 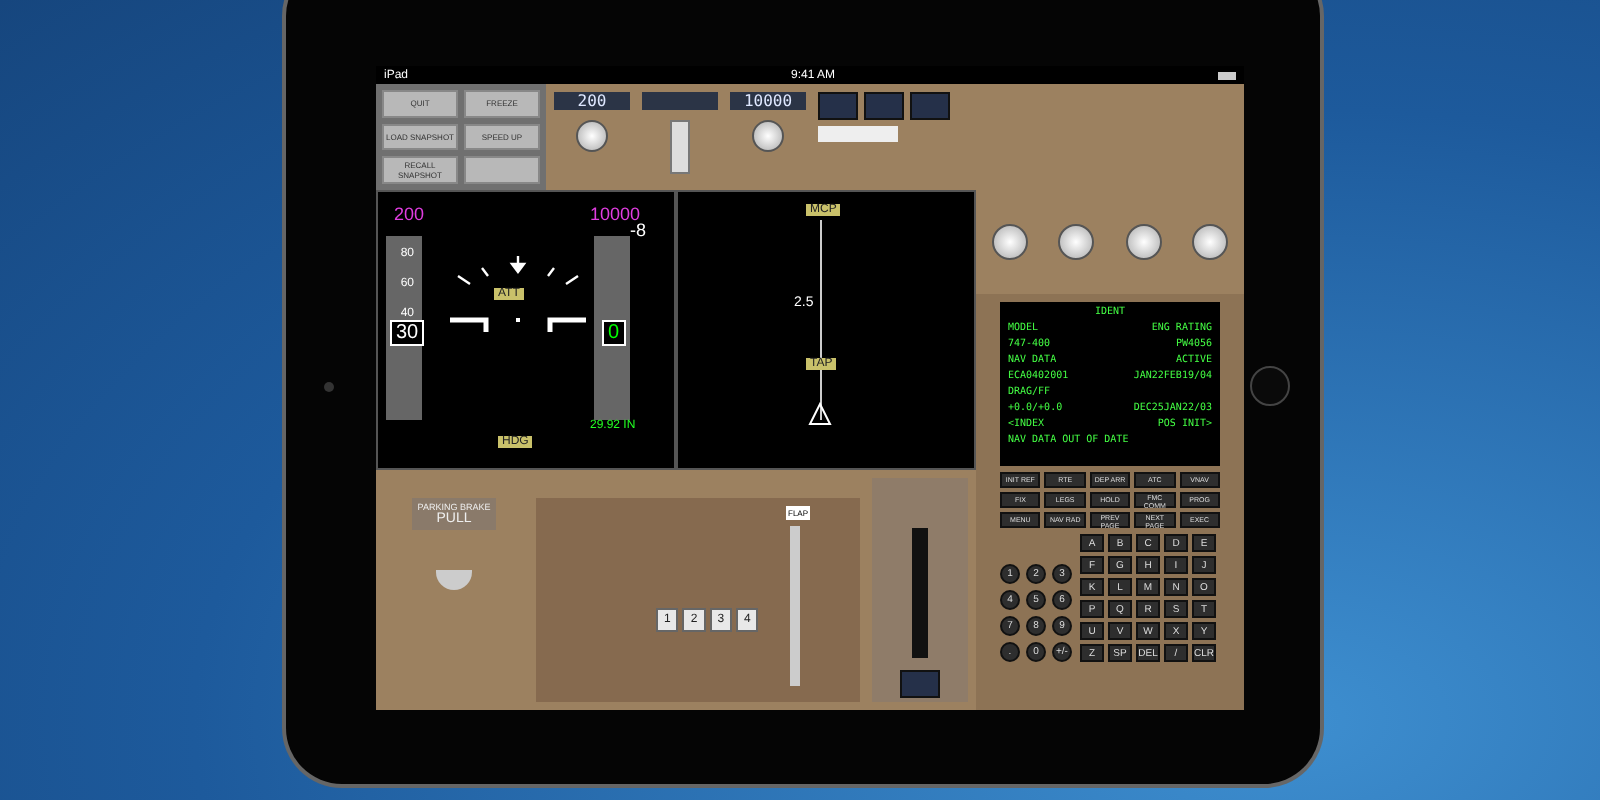 What do you see at coordinates (592, 136) in the screenshot?
I see `speed-knob` at bounding box center [592, 136].